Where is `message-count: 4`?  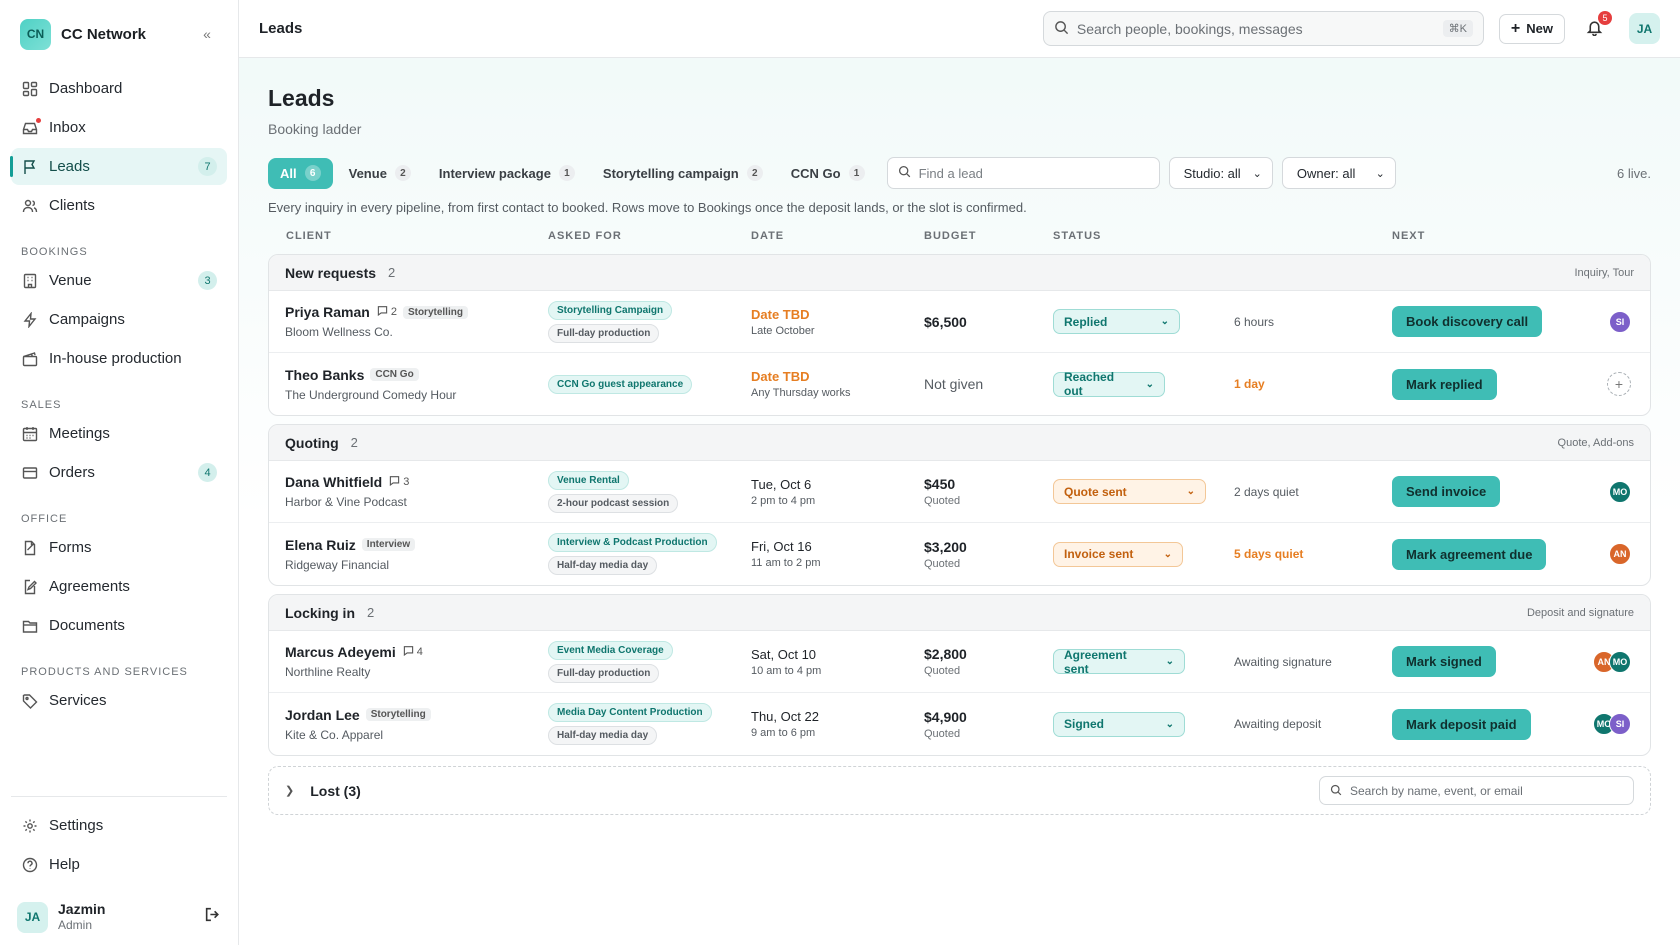
message-count: 4 is located at coordinates (413, 652).